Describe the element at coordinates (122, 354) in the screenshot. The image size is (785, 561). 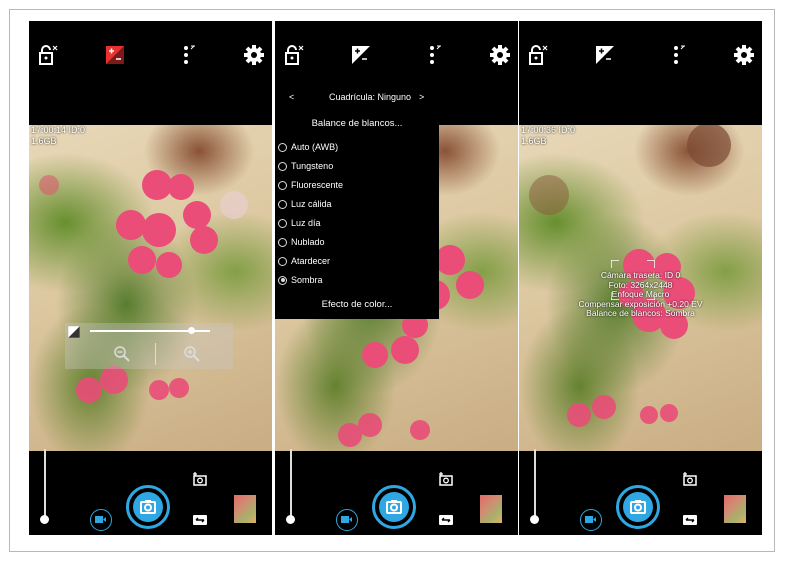
I see `zoom-out-icon` at that location.